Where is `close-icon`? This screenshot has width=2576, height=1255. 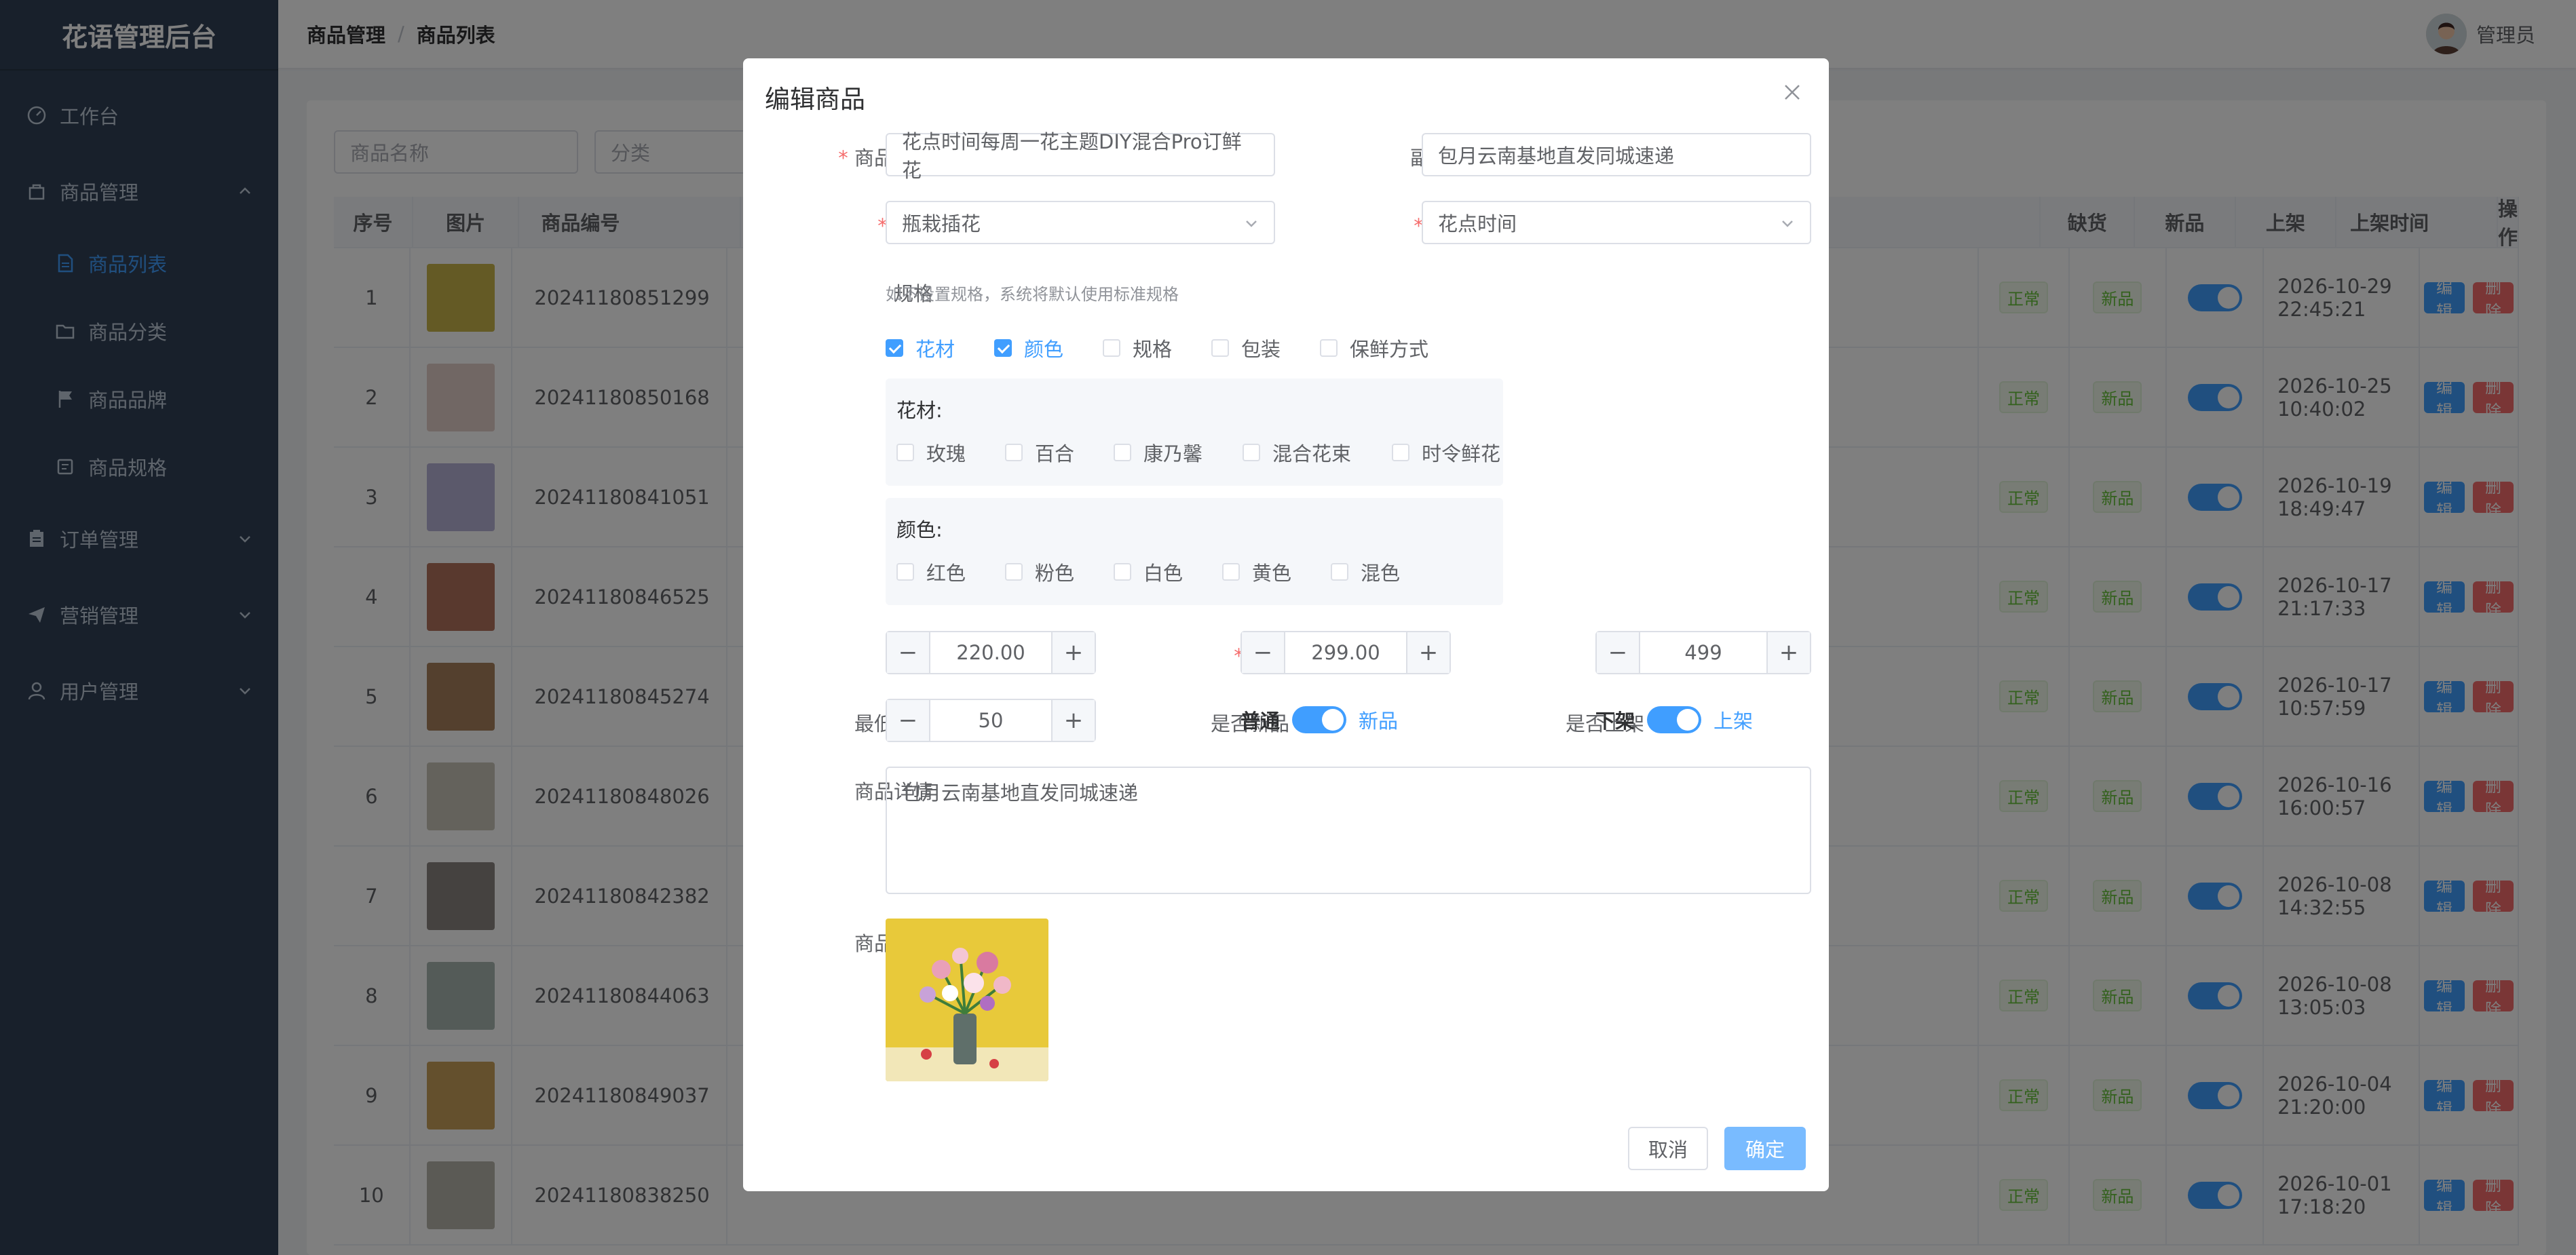 close-icon is located at coordinates (1792, 92).